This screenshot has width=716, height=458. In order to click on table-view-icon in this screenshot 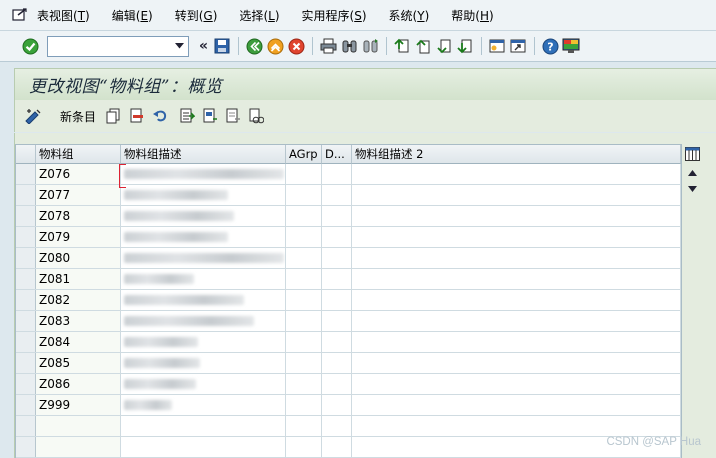, I will do `click(20, 15)`.